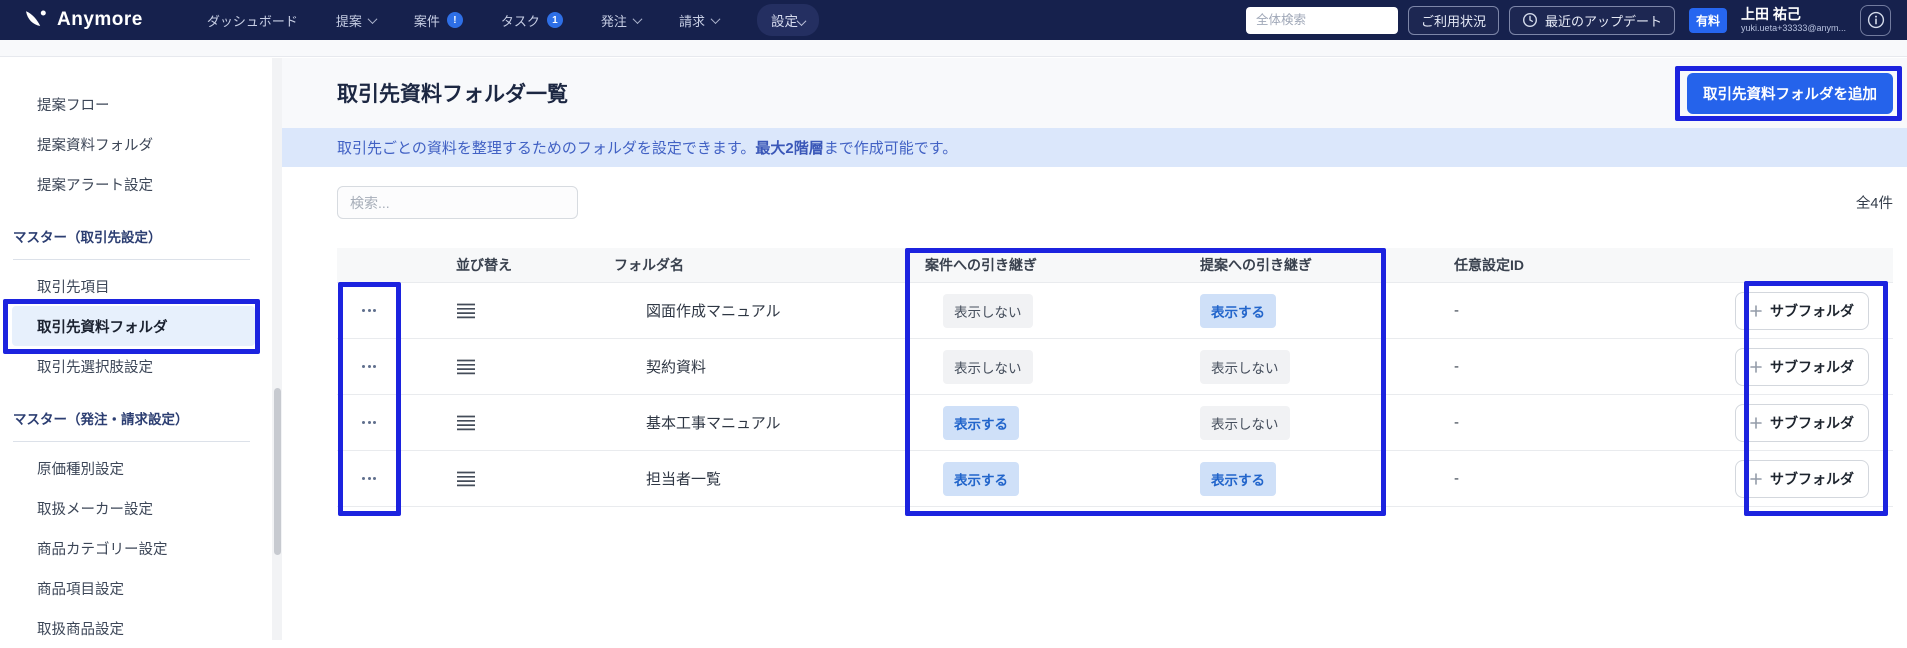 Image resolution: width=1907 pixels, height=648 pixels. What do you see at coordinates (457, 202) in the screenshot?
I see `folder-search-input` at bounding box center [457, 202].